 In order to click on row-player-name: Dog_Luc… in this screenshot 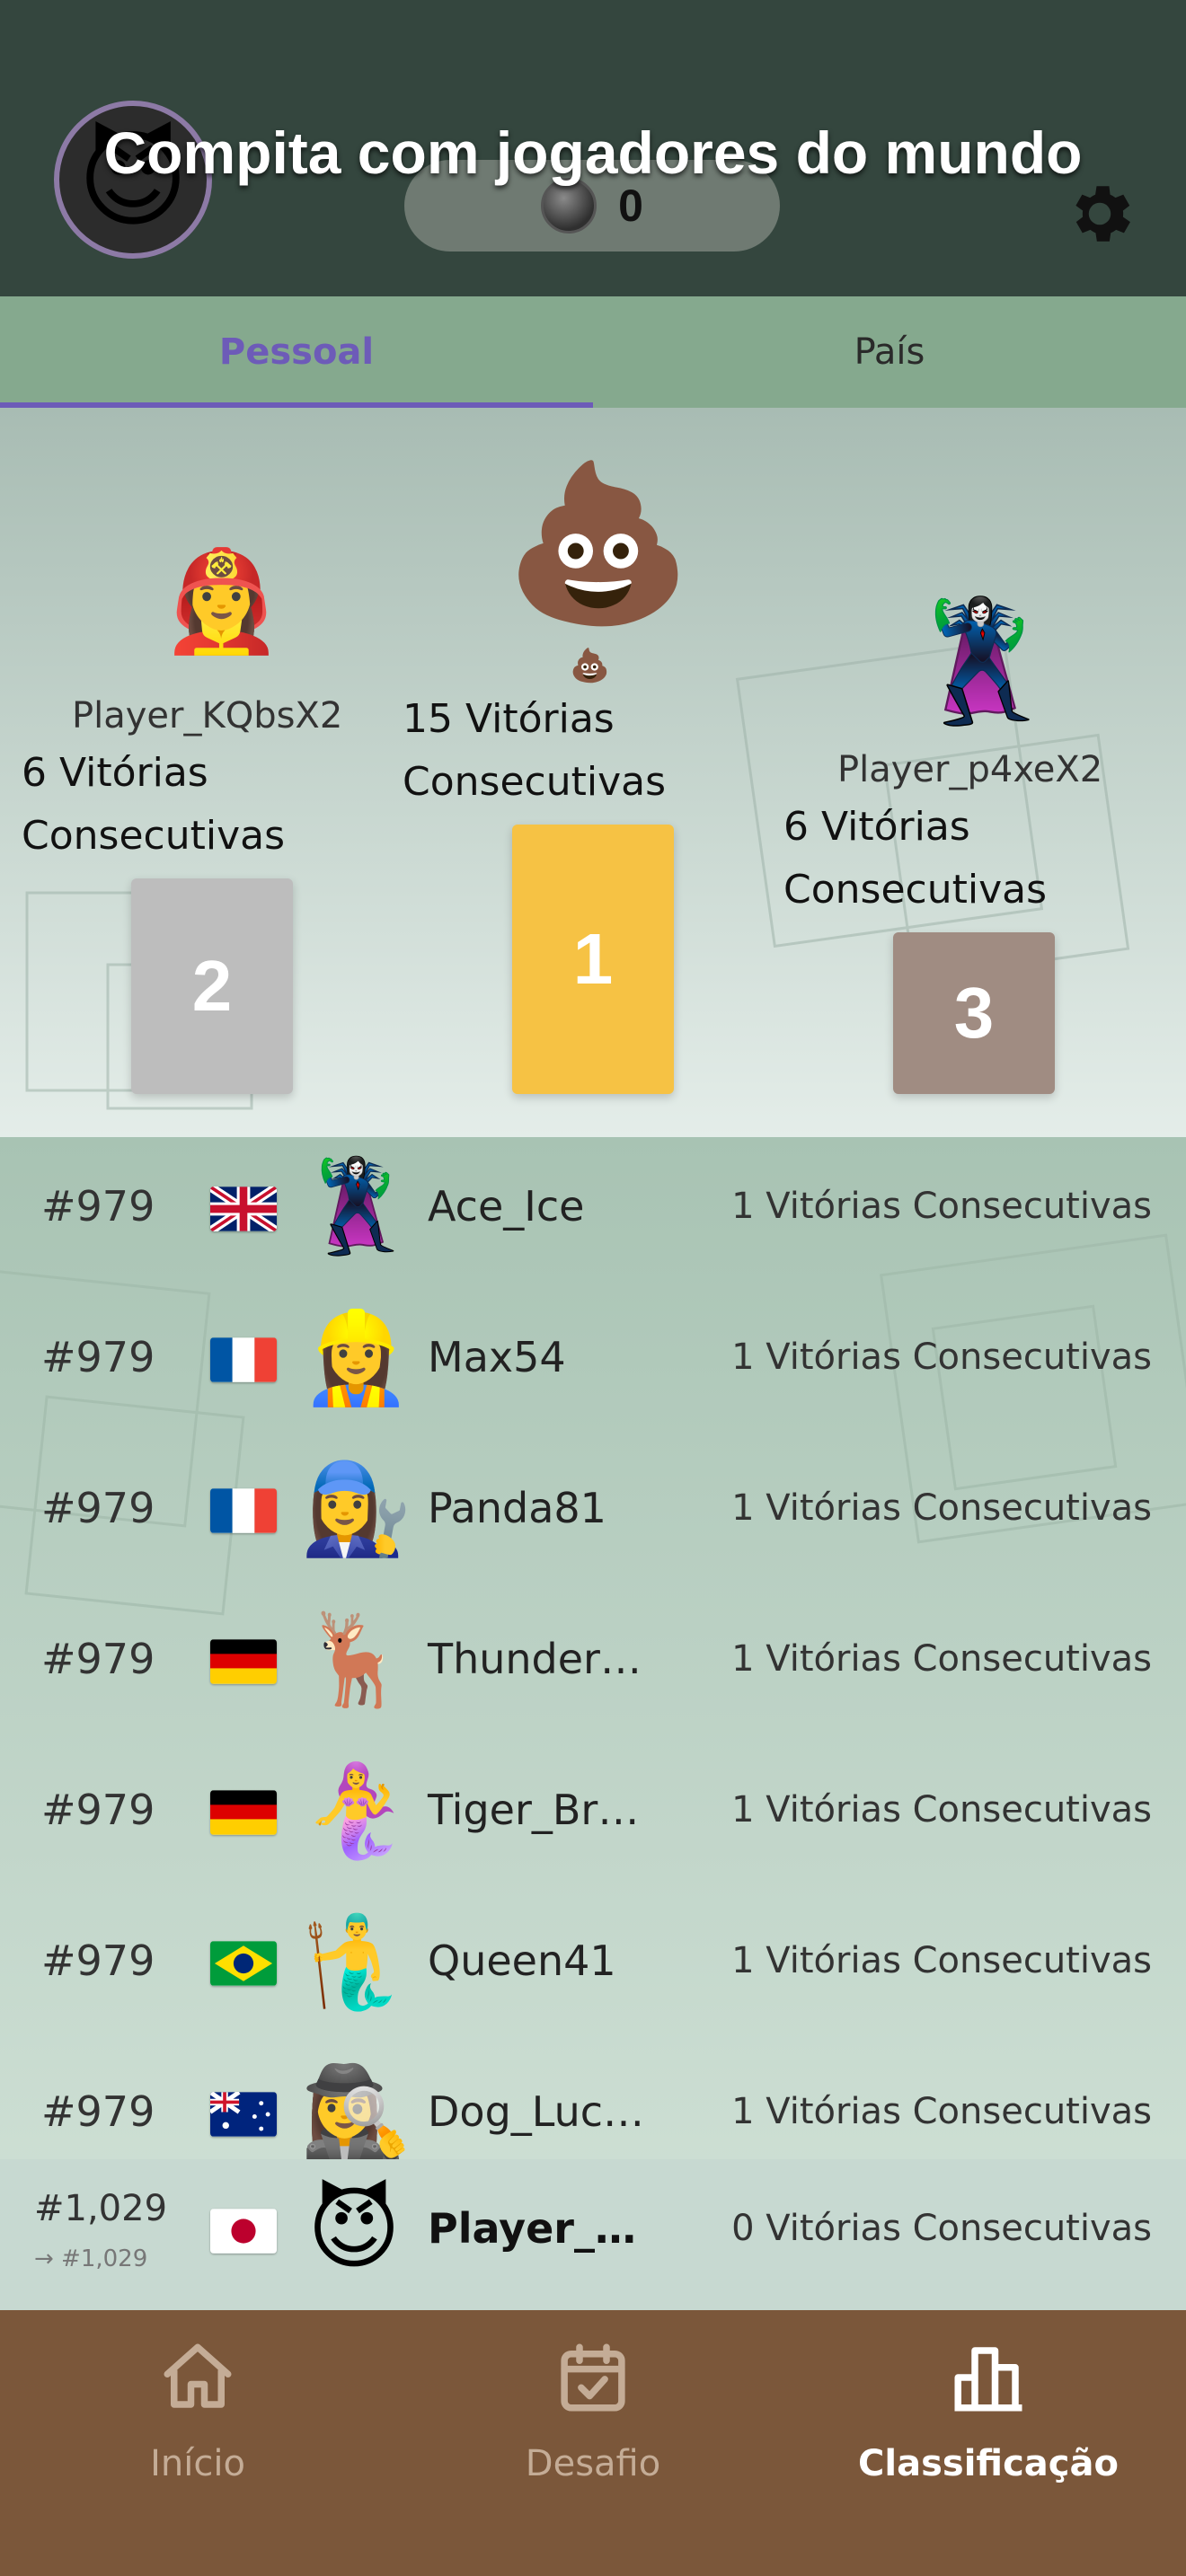, I will do `click(536, 2111)`.